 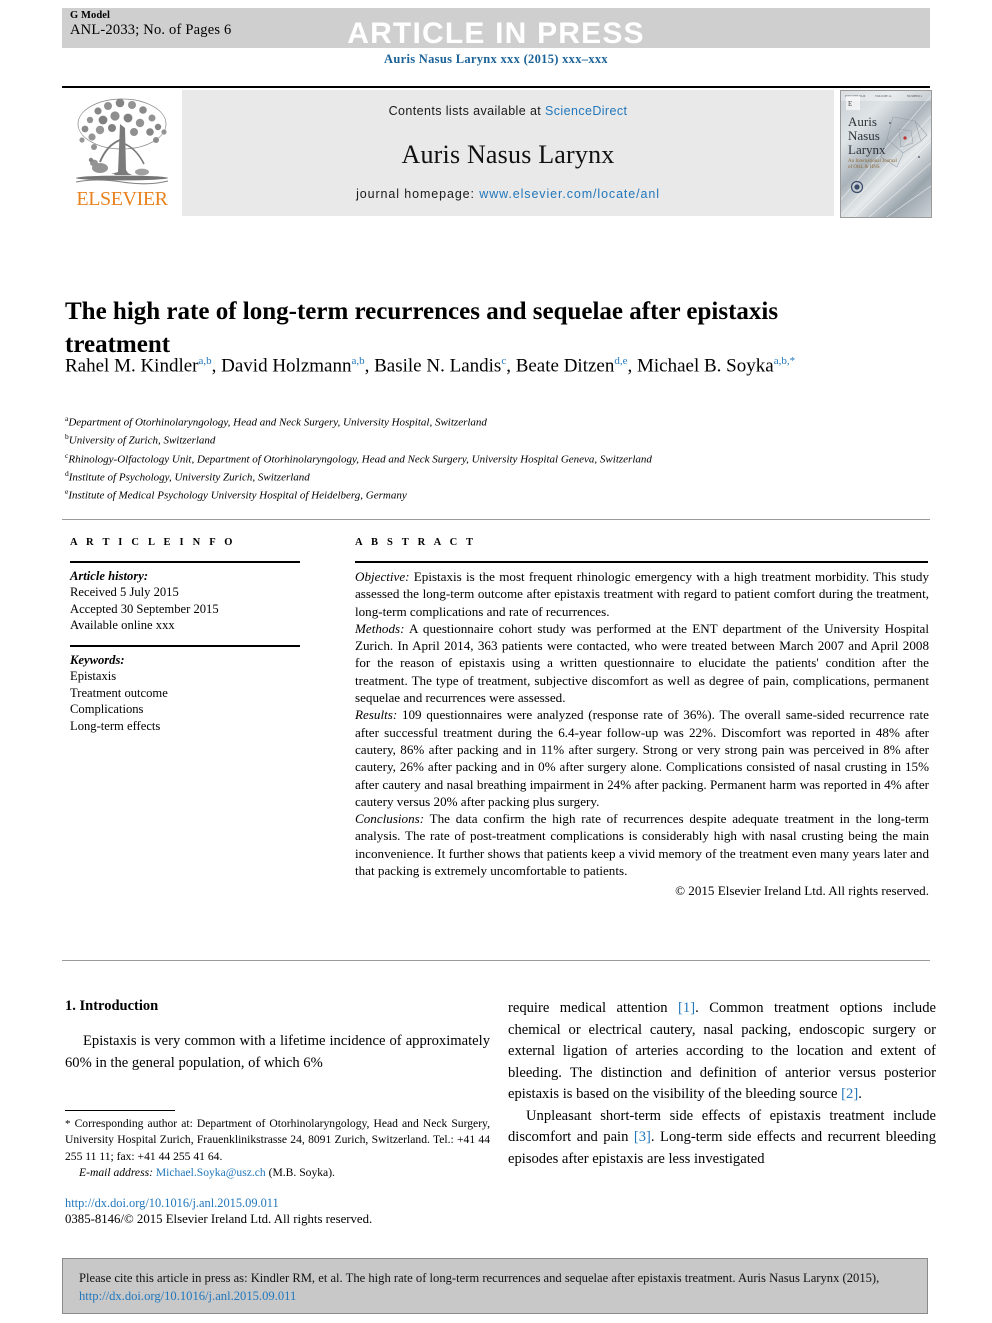 I want to click on author-name: Michael B. Soyka, so click(x=705, y=366).